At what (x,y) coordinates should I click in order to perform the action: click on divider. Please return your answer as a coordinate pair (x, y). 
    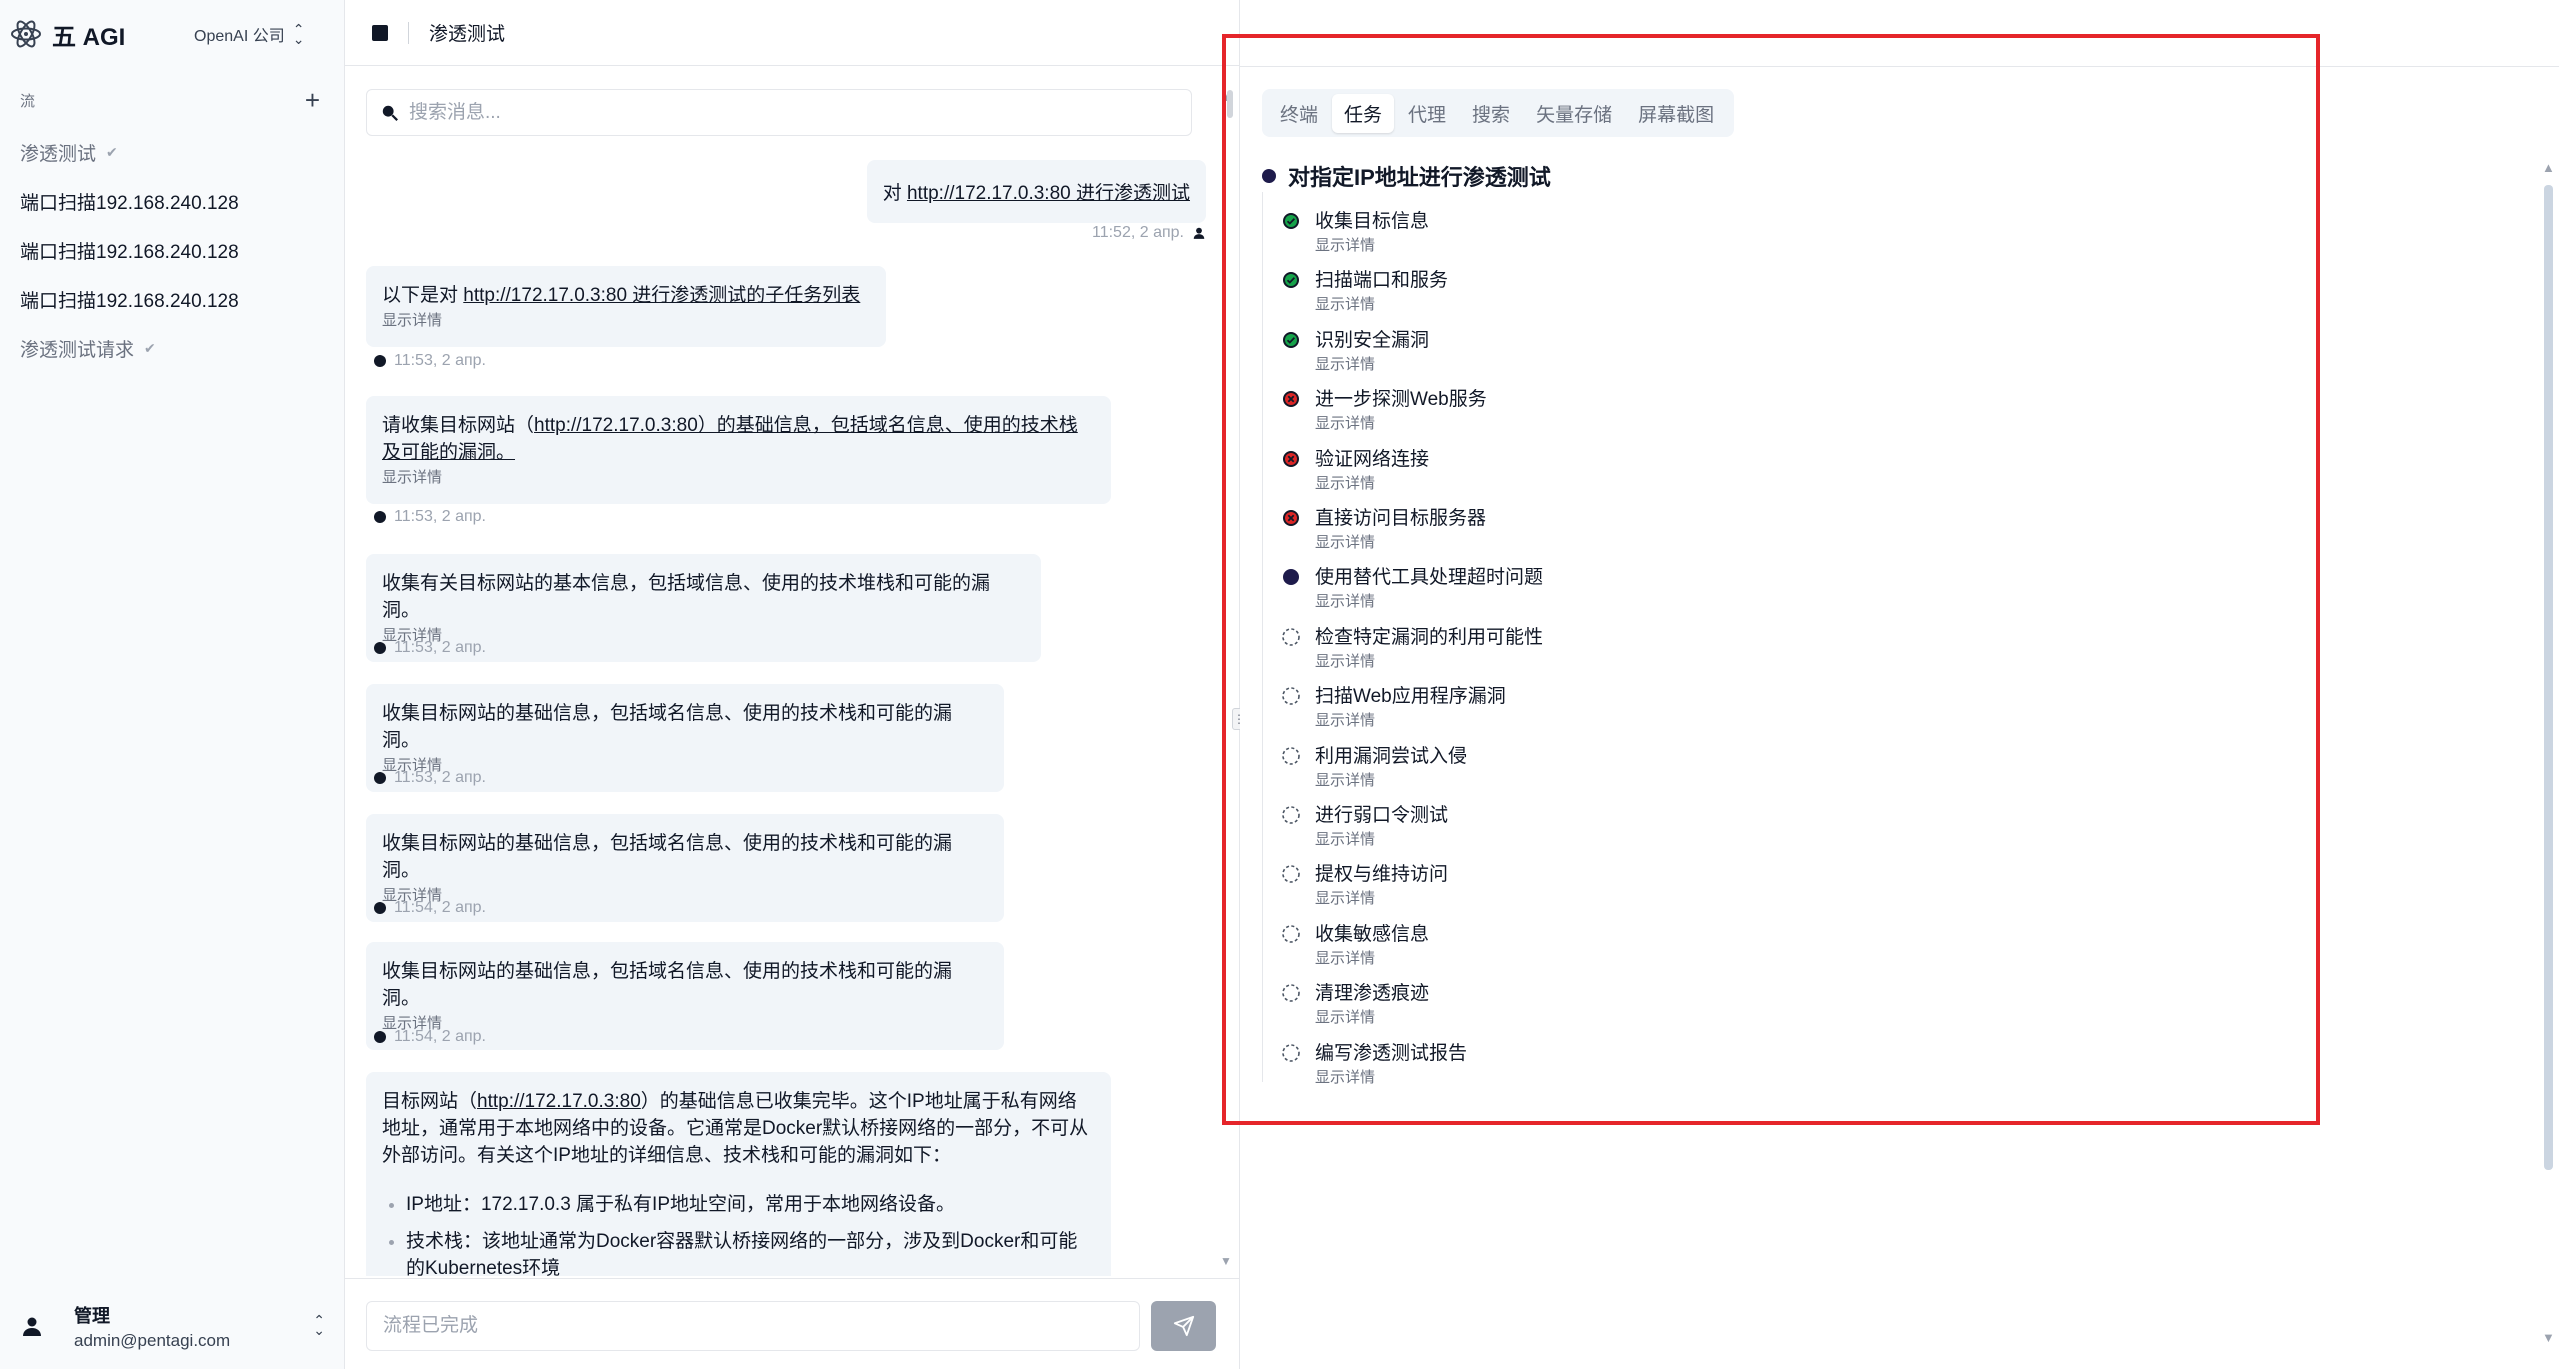
    Looking at the image, I should click on (408, 32).